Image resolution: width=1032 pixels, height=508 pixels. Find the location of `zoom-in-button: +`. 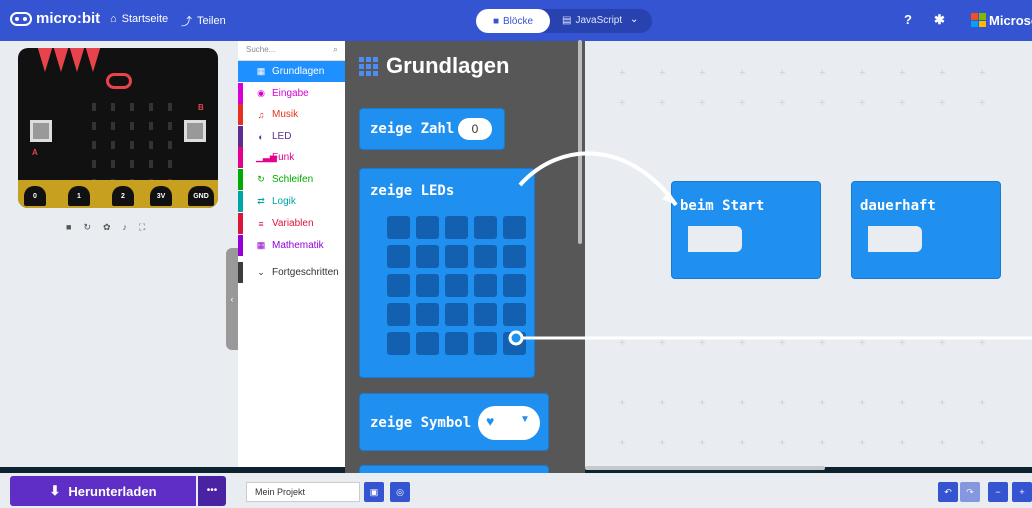

zoom-in-button: + is located at coordinates (1022, 492).